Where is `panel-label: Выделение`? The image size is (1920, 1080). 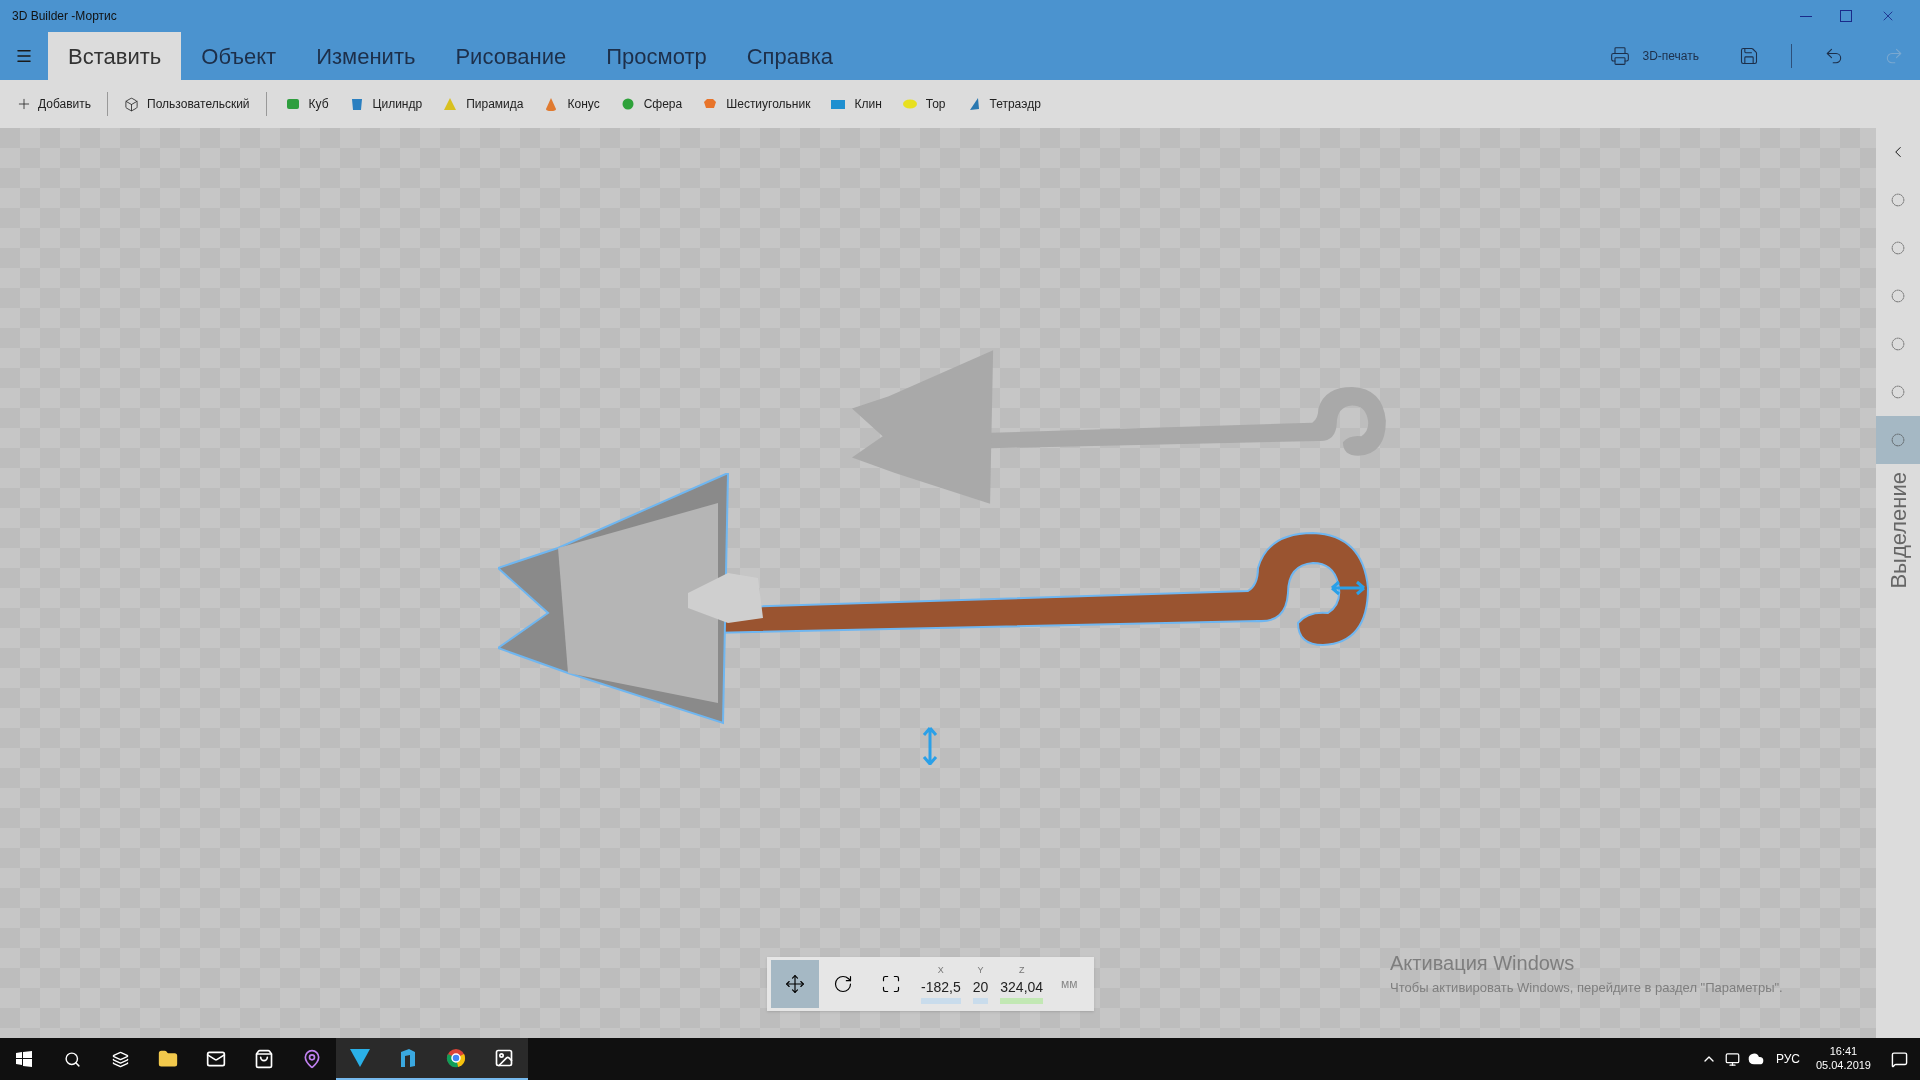 panel-label: Выделение is located at coordinates (1898, 530).